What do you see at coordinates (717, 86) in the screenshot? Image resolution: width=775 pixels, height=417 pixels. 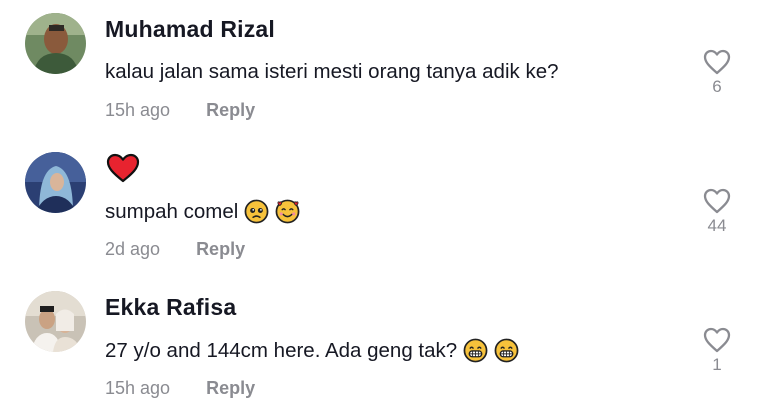 I see `like-count: 6` at bounding box center [717, 86].